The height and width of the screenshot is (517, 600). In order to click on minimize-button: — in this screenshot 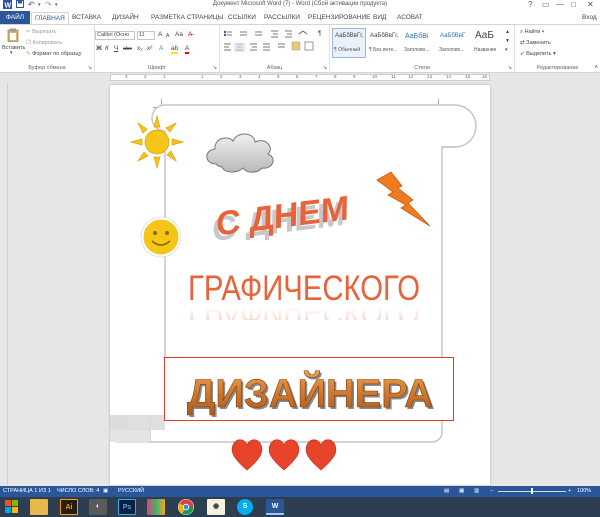, I will do `click(560, 5)`.